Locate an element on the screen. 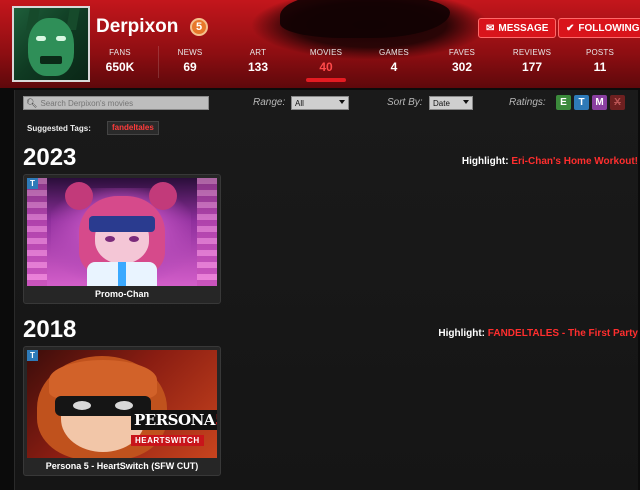 The height and width of the screenshot is (490, 640). search-input is located at coordinates (120, 103).